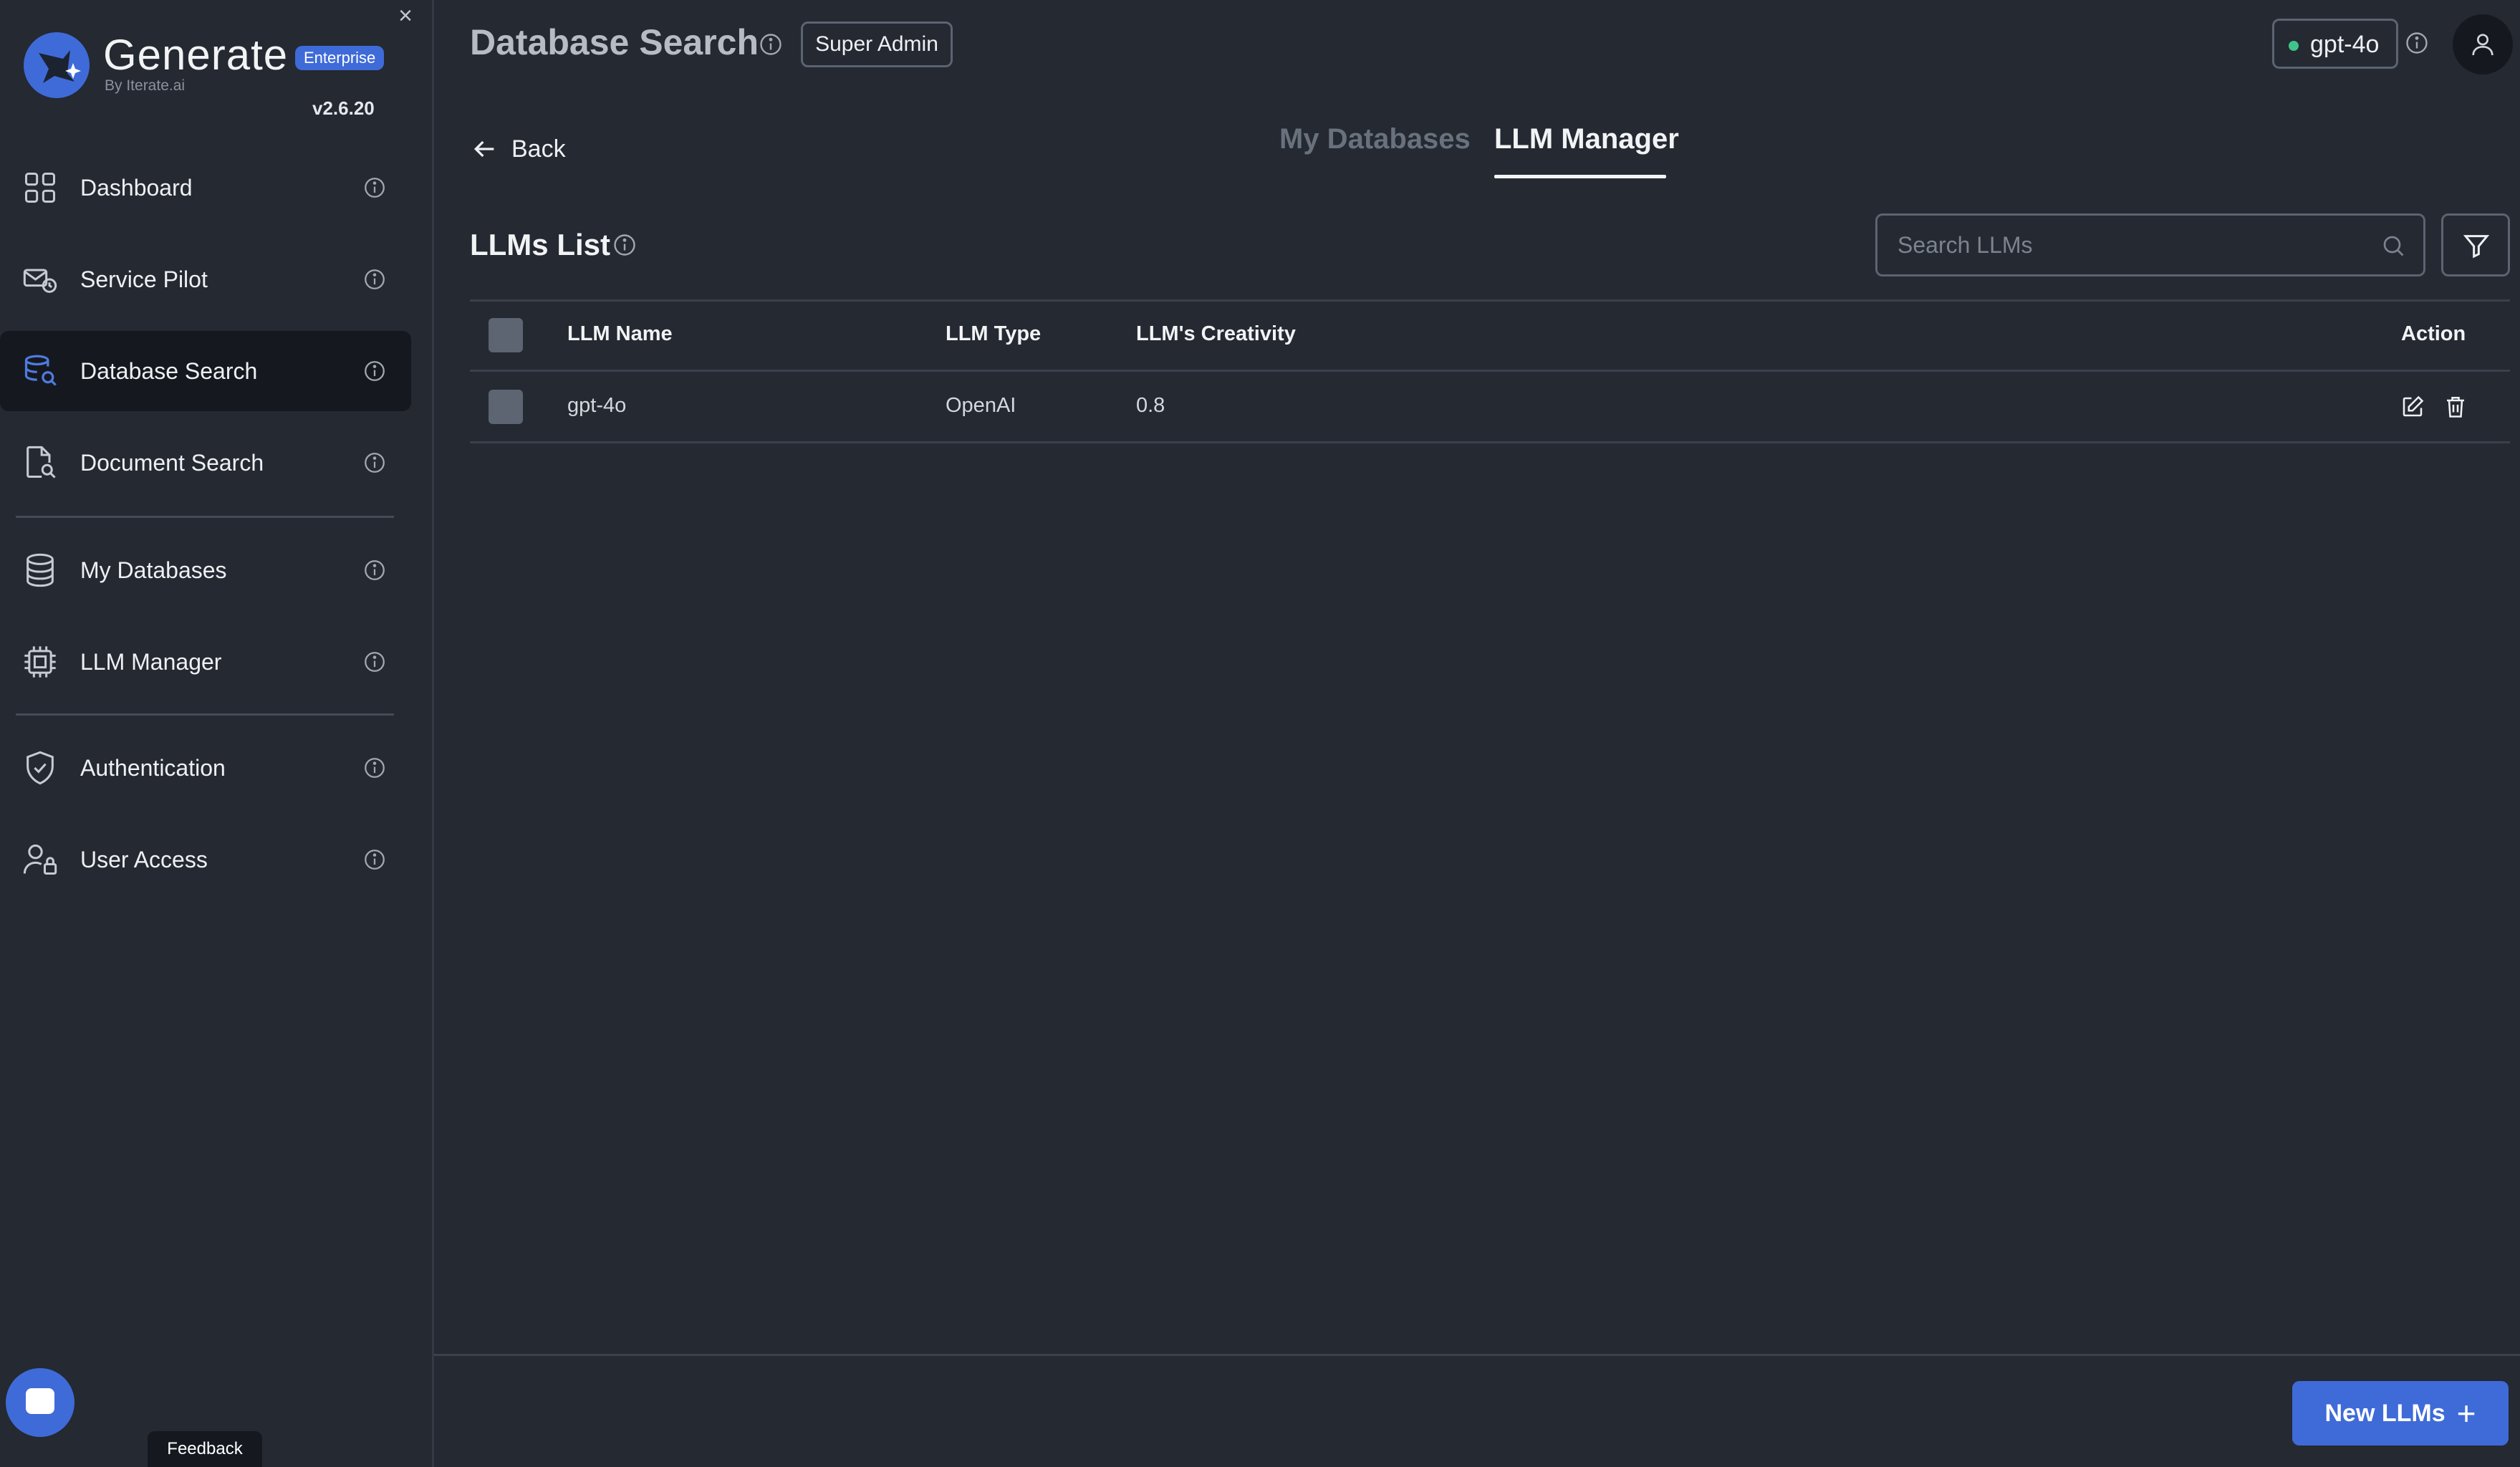 This screenshot has width=2520, height=1467. Describe the element at coordinates (136, 187) in the screenshot. I see `sidebar-item-label: Dashboard` at that location.